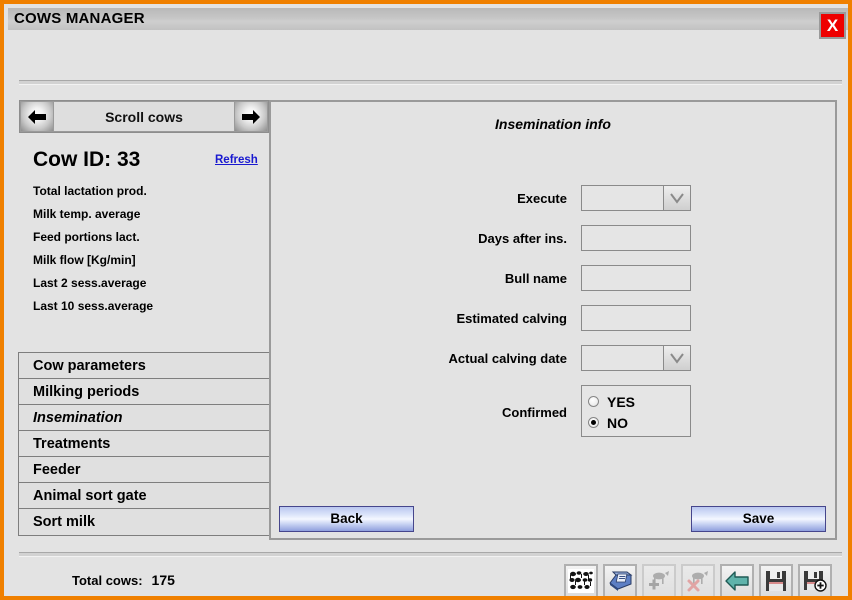 The width and height of the screenshot is (852, 600). What do you see at coordinates (553, 124) in the screenshot?
I see `panel-title: Insemination info` at bounding box center [553, 124].